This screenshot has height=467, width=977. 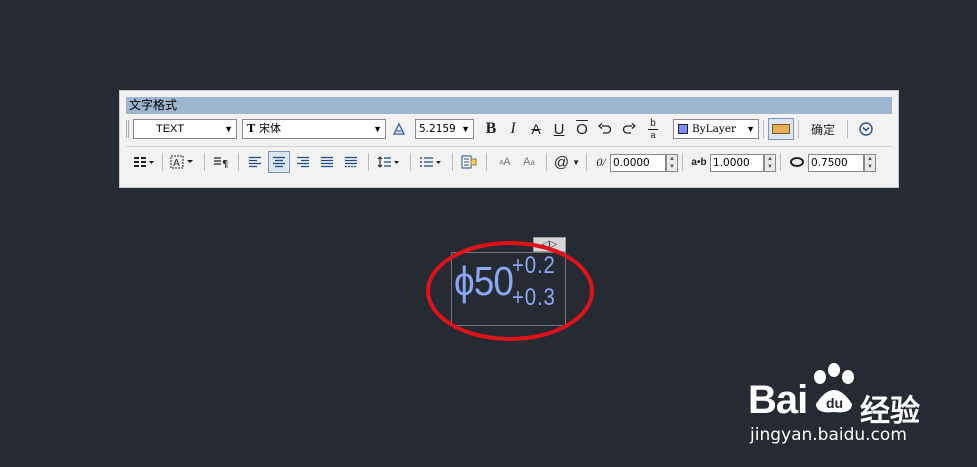 What do you see at coordinates (509, 105) in the screenshot?
I see `toolbar-title: 文字格式` at bounding box center [509, 105].